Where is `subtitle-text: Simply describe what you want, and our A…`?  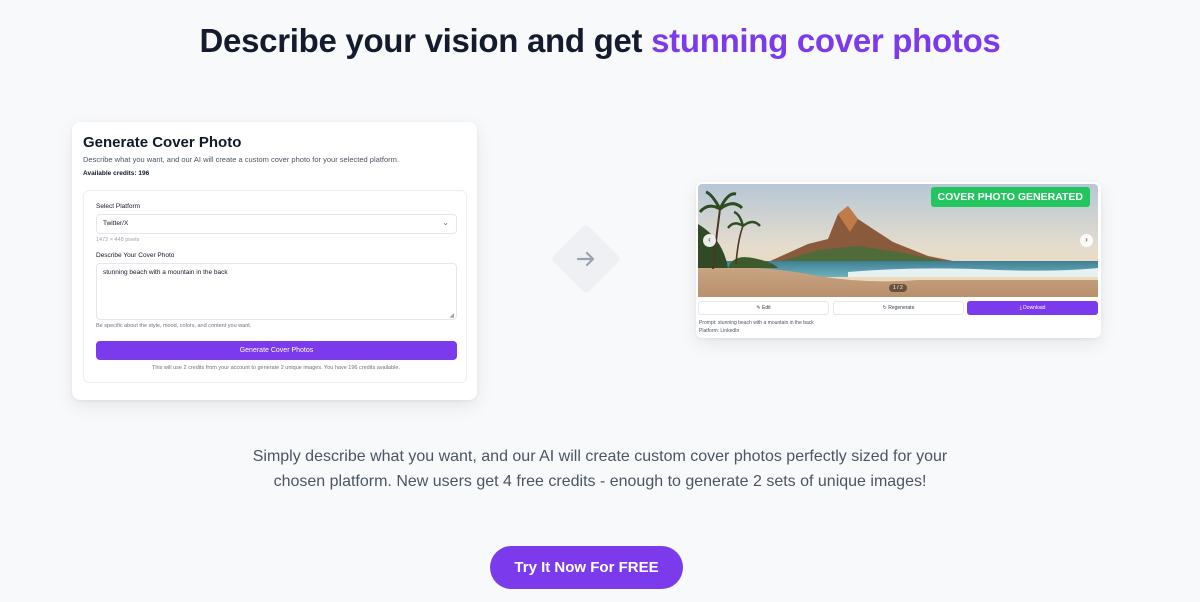
subtitle-text: Simply describe what you want, and our A… is located at coordinates (600, 469).